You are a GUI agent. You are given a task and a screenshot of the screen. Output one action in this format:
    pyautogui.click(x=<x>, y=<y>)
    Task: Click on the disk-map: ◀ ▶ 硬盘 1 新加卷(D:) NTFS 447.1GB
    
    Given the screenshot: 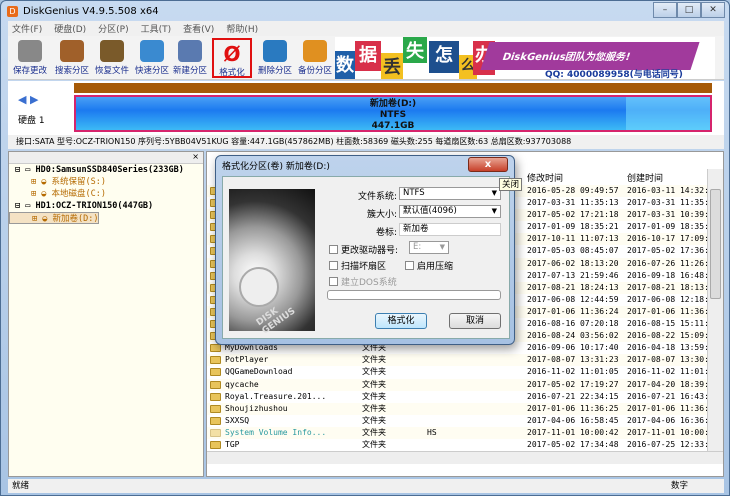 What is the action you would take?
    pyautogui.click(x=366, y=108)
    